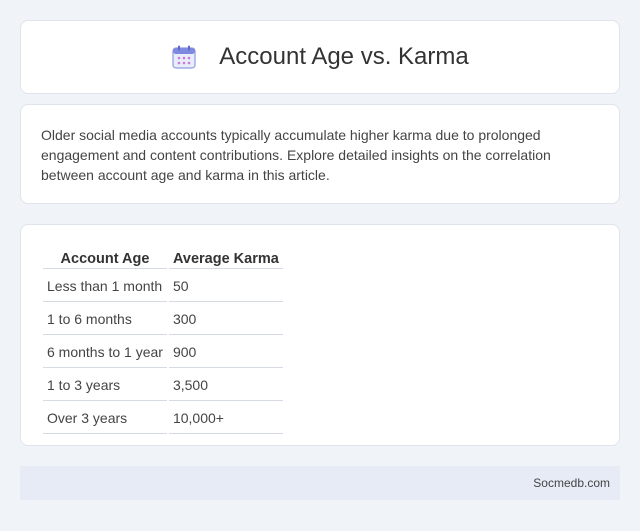 Image resolution: width=640 pixels, height=531 pixels. I want to click on title-group: Account Age vs. Karma, so click(320, 57).